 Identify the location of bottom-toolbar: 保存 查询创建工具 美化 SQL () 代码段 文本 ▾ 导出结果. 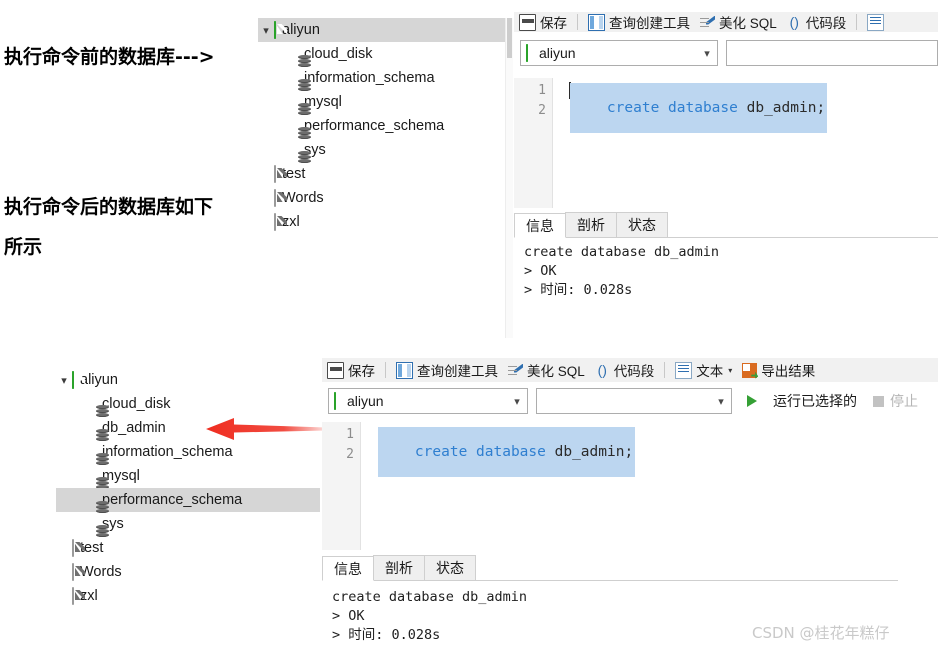
(630, 370).